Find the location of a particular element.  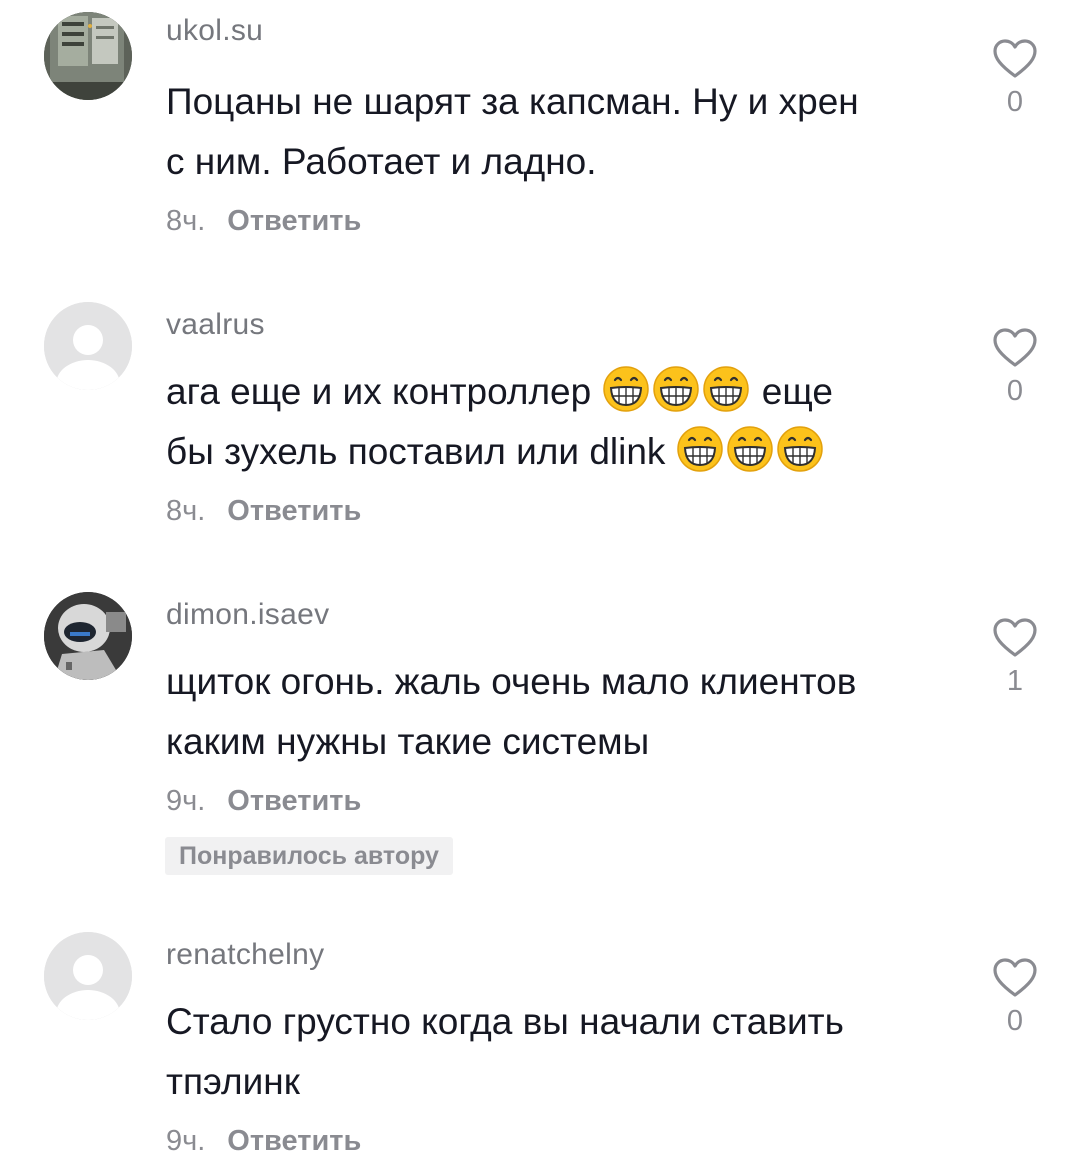

comment-text-line: Стало грустно когда вы начали ставить is located at coordinates (505, 1021).